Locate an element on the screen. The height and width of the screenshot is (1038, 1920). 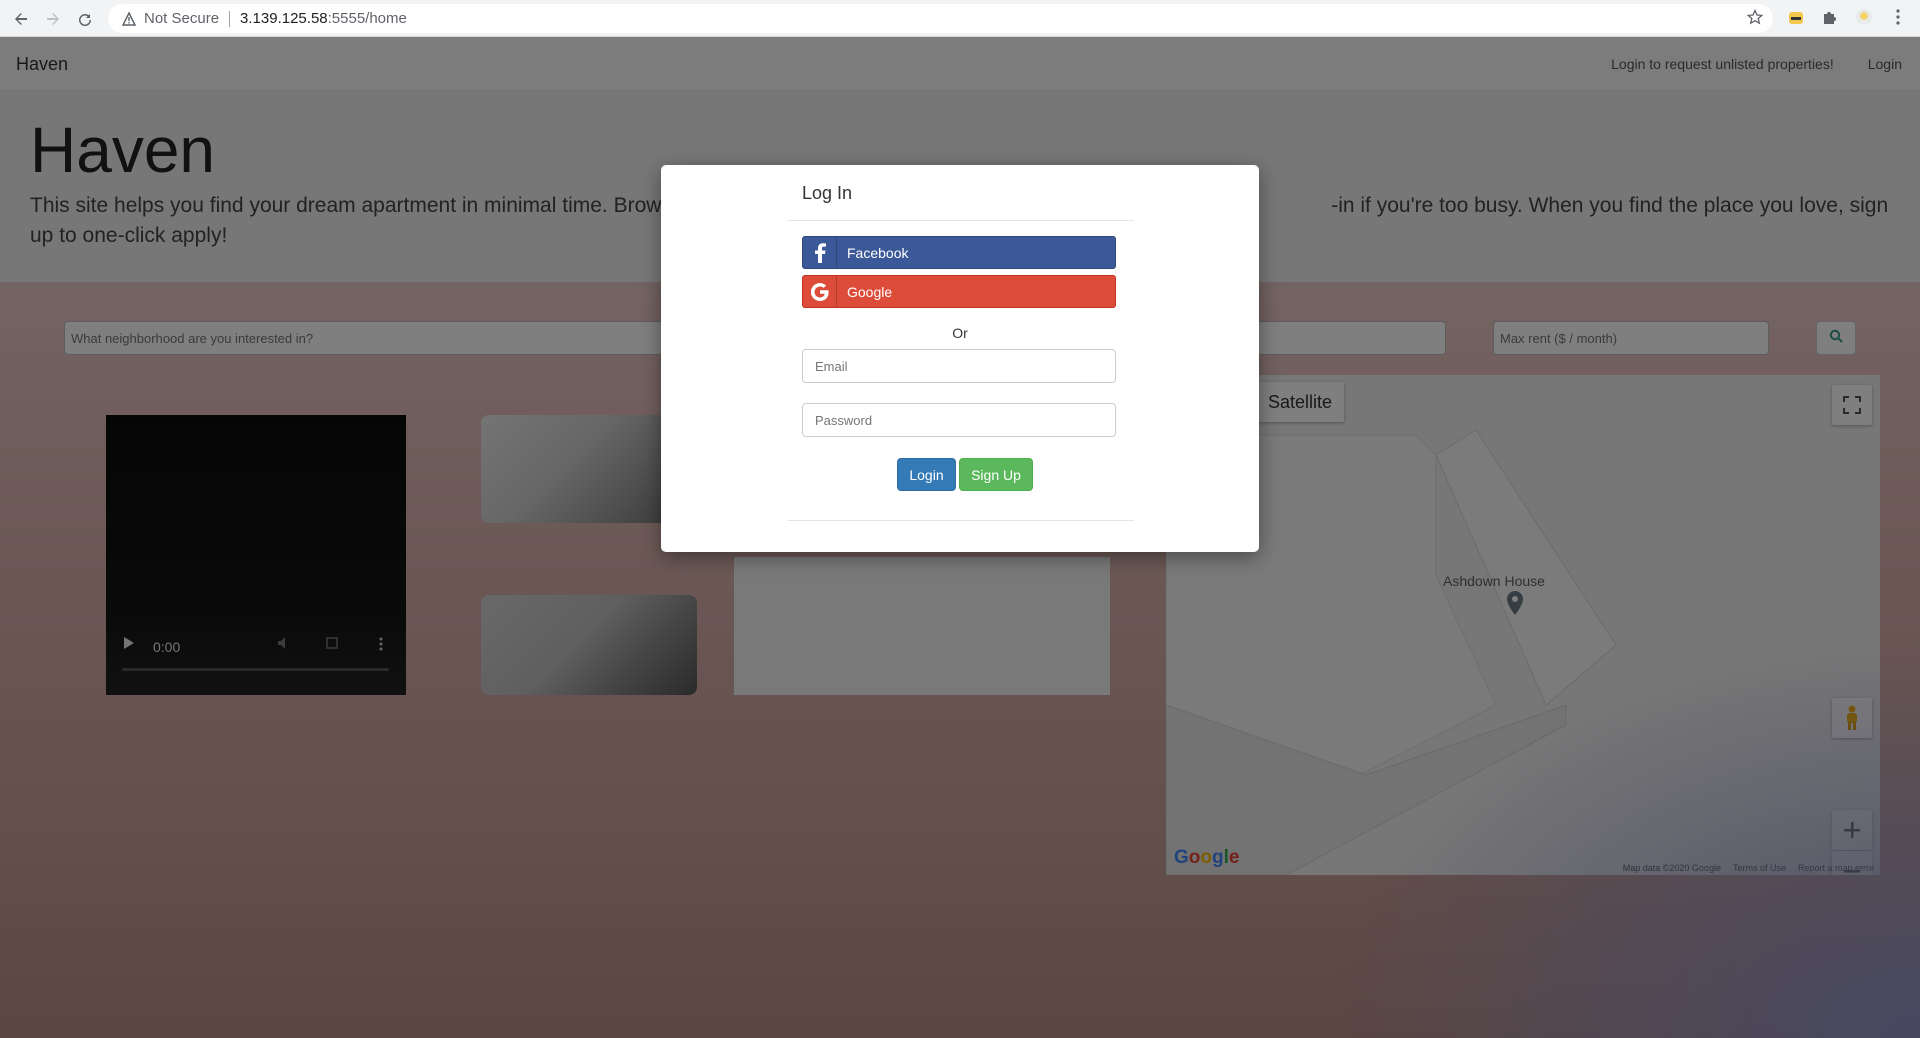
facebook-login-button: Facebook is located at coordinates (959, 252).